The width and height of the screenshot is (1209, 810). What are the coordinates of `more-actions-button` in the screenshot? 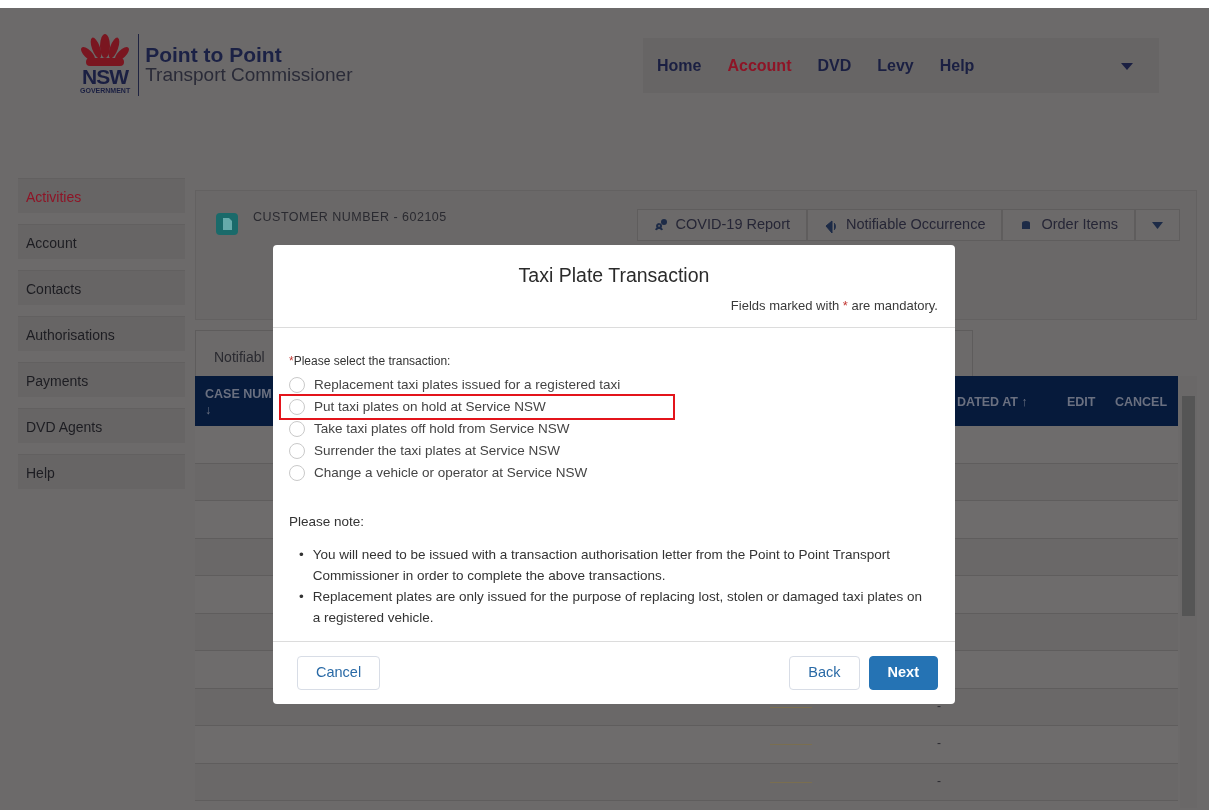 It's located at (1157, 225).